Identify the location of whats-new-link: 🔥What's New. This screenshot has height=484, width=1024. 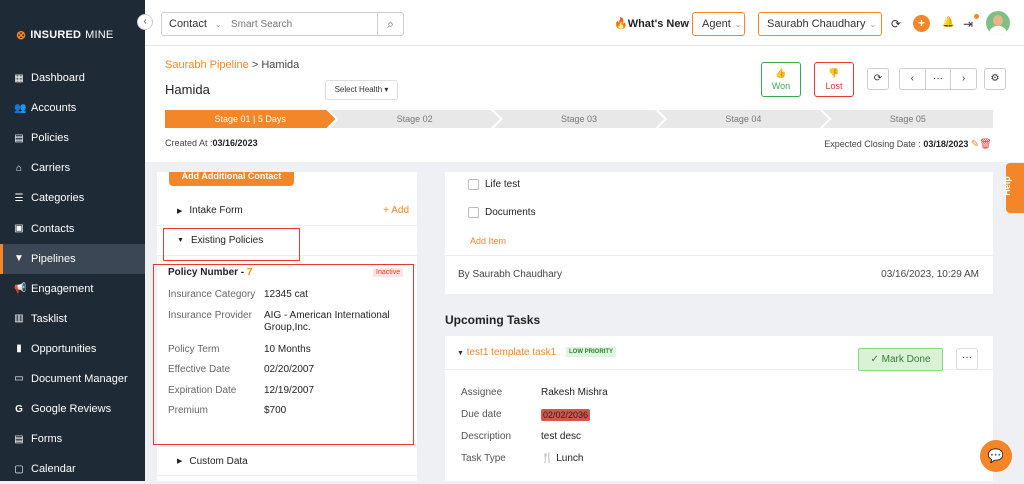
(651, 23).